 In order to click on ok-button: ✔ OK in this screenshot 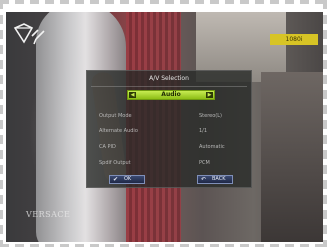, I will do `click(127, 179)`.